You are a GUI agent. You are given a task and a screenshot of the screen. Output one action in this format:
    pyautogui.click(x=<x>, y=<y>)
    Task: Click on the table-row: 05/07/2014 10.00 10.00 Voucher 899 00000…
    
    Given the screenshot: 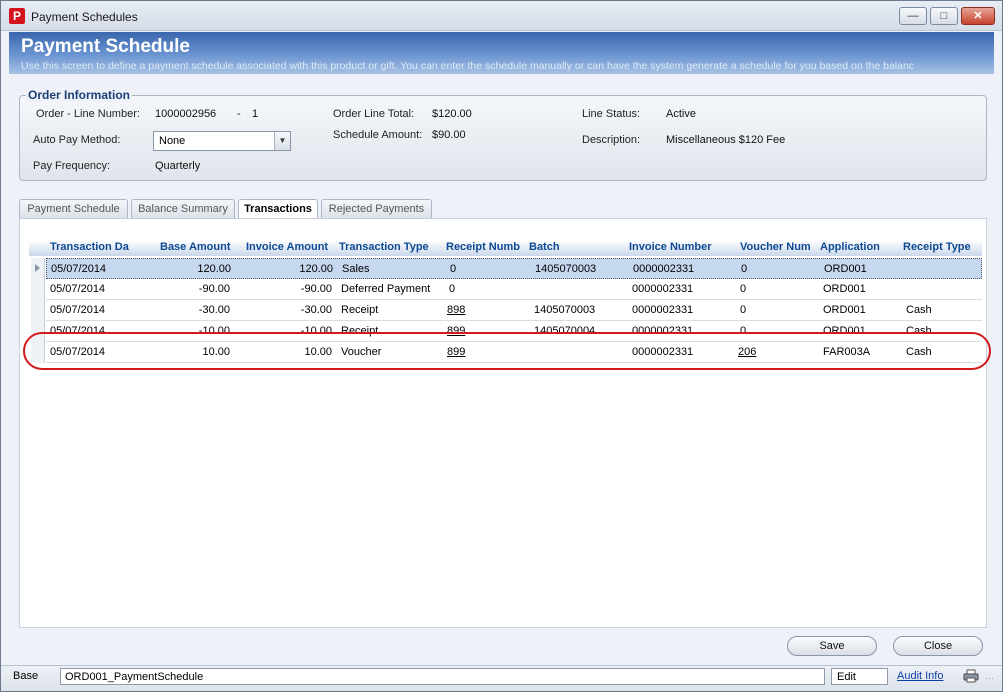 What is the action you would take?
    pyautogui.click(x=514, y=352)
    